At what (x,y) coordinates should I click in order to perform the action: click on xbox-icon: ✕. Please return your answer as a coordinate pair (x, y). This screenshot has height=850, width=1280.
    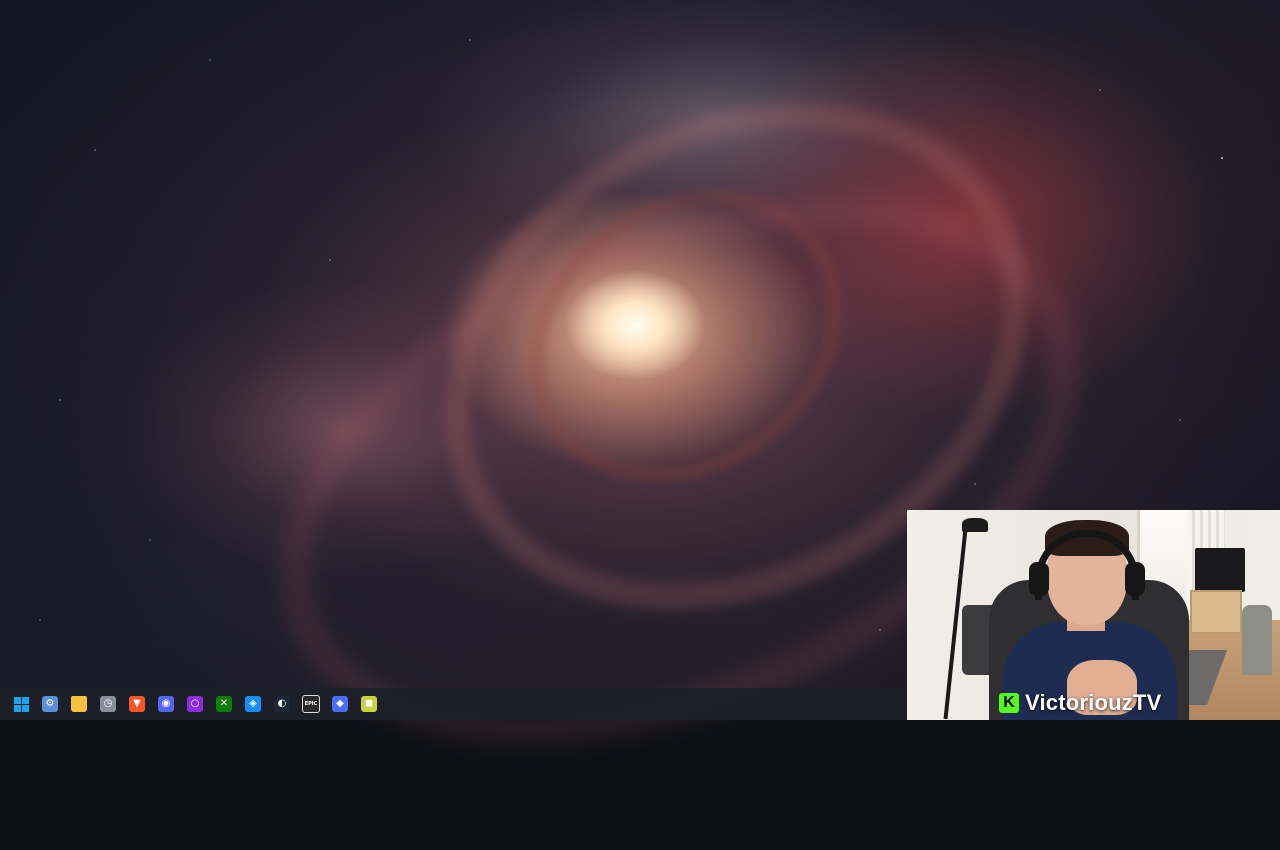
    Looking at the image, I should click on (224, 704).